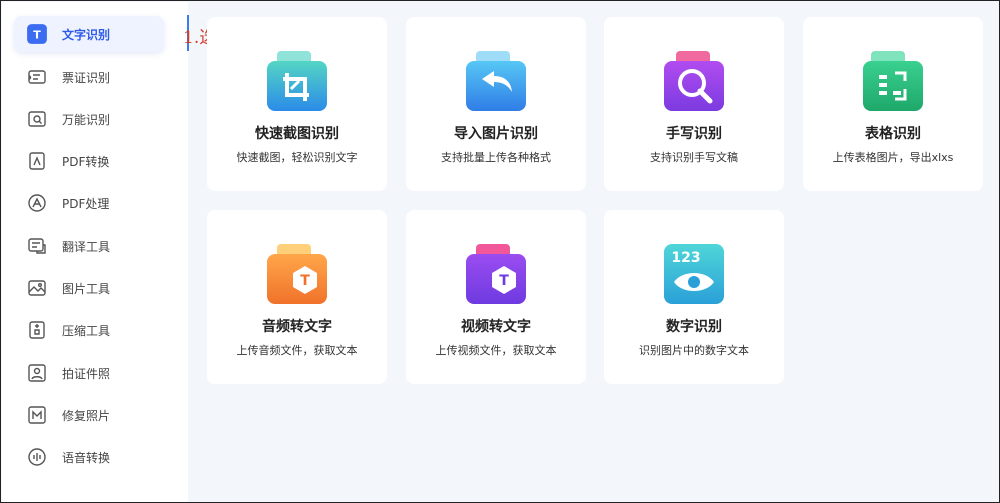 The image size is (1000, 503). Describe the element at coordinates (86, 161) in the screenshot. I see `sidebar-item-label: PDF转换` at that location.